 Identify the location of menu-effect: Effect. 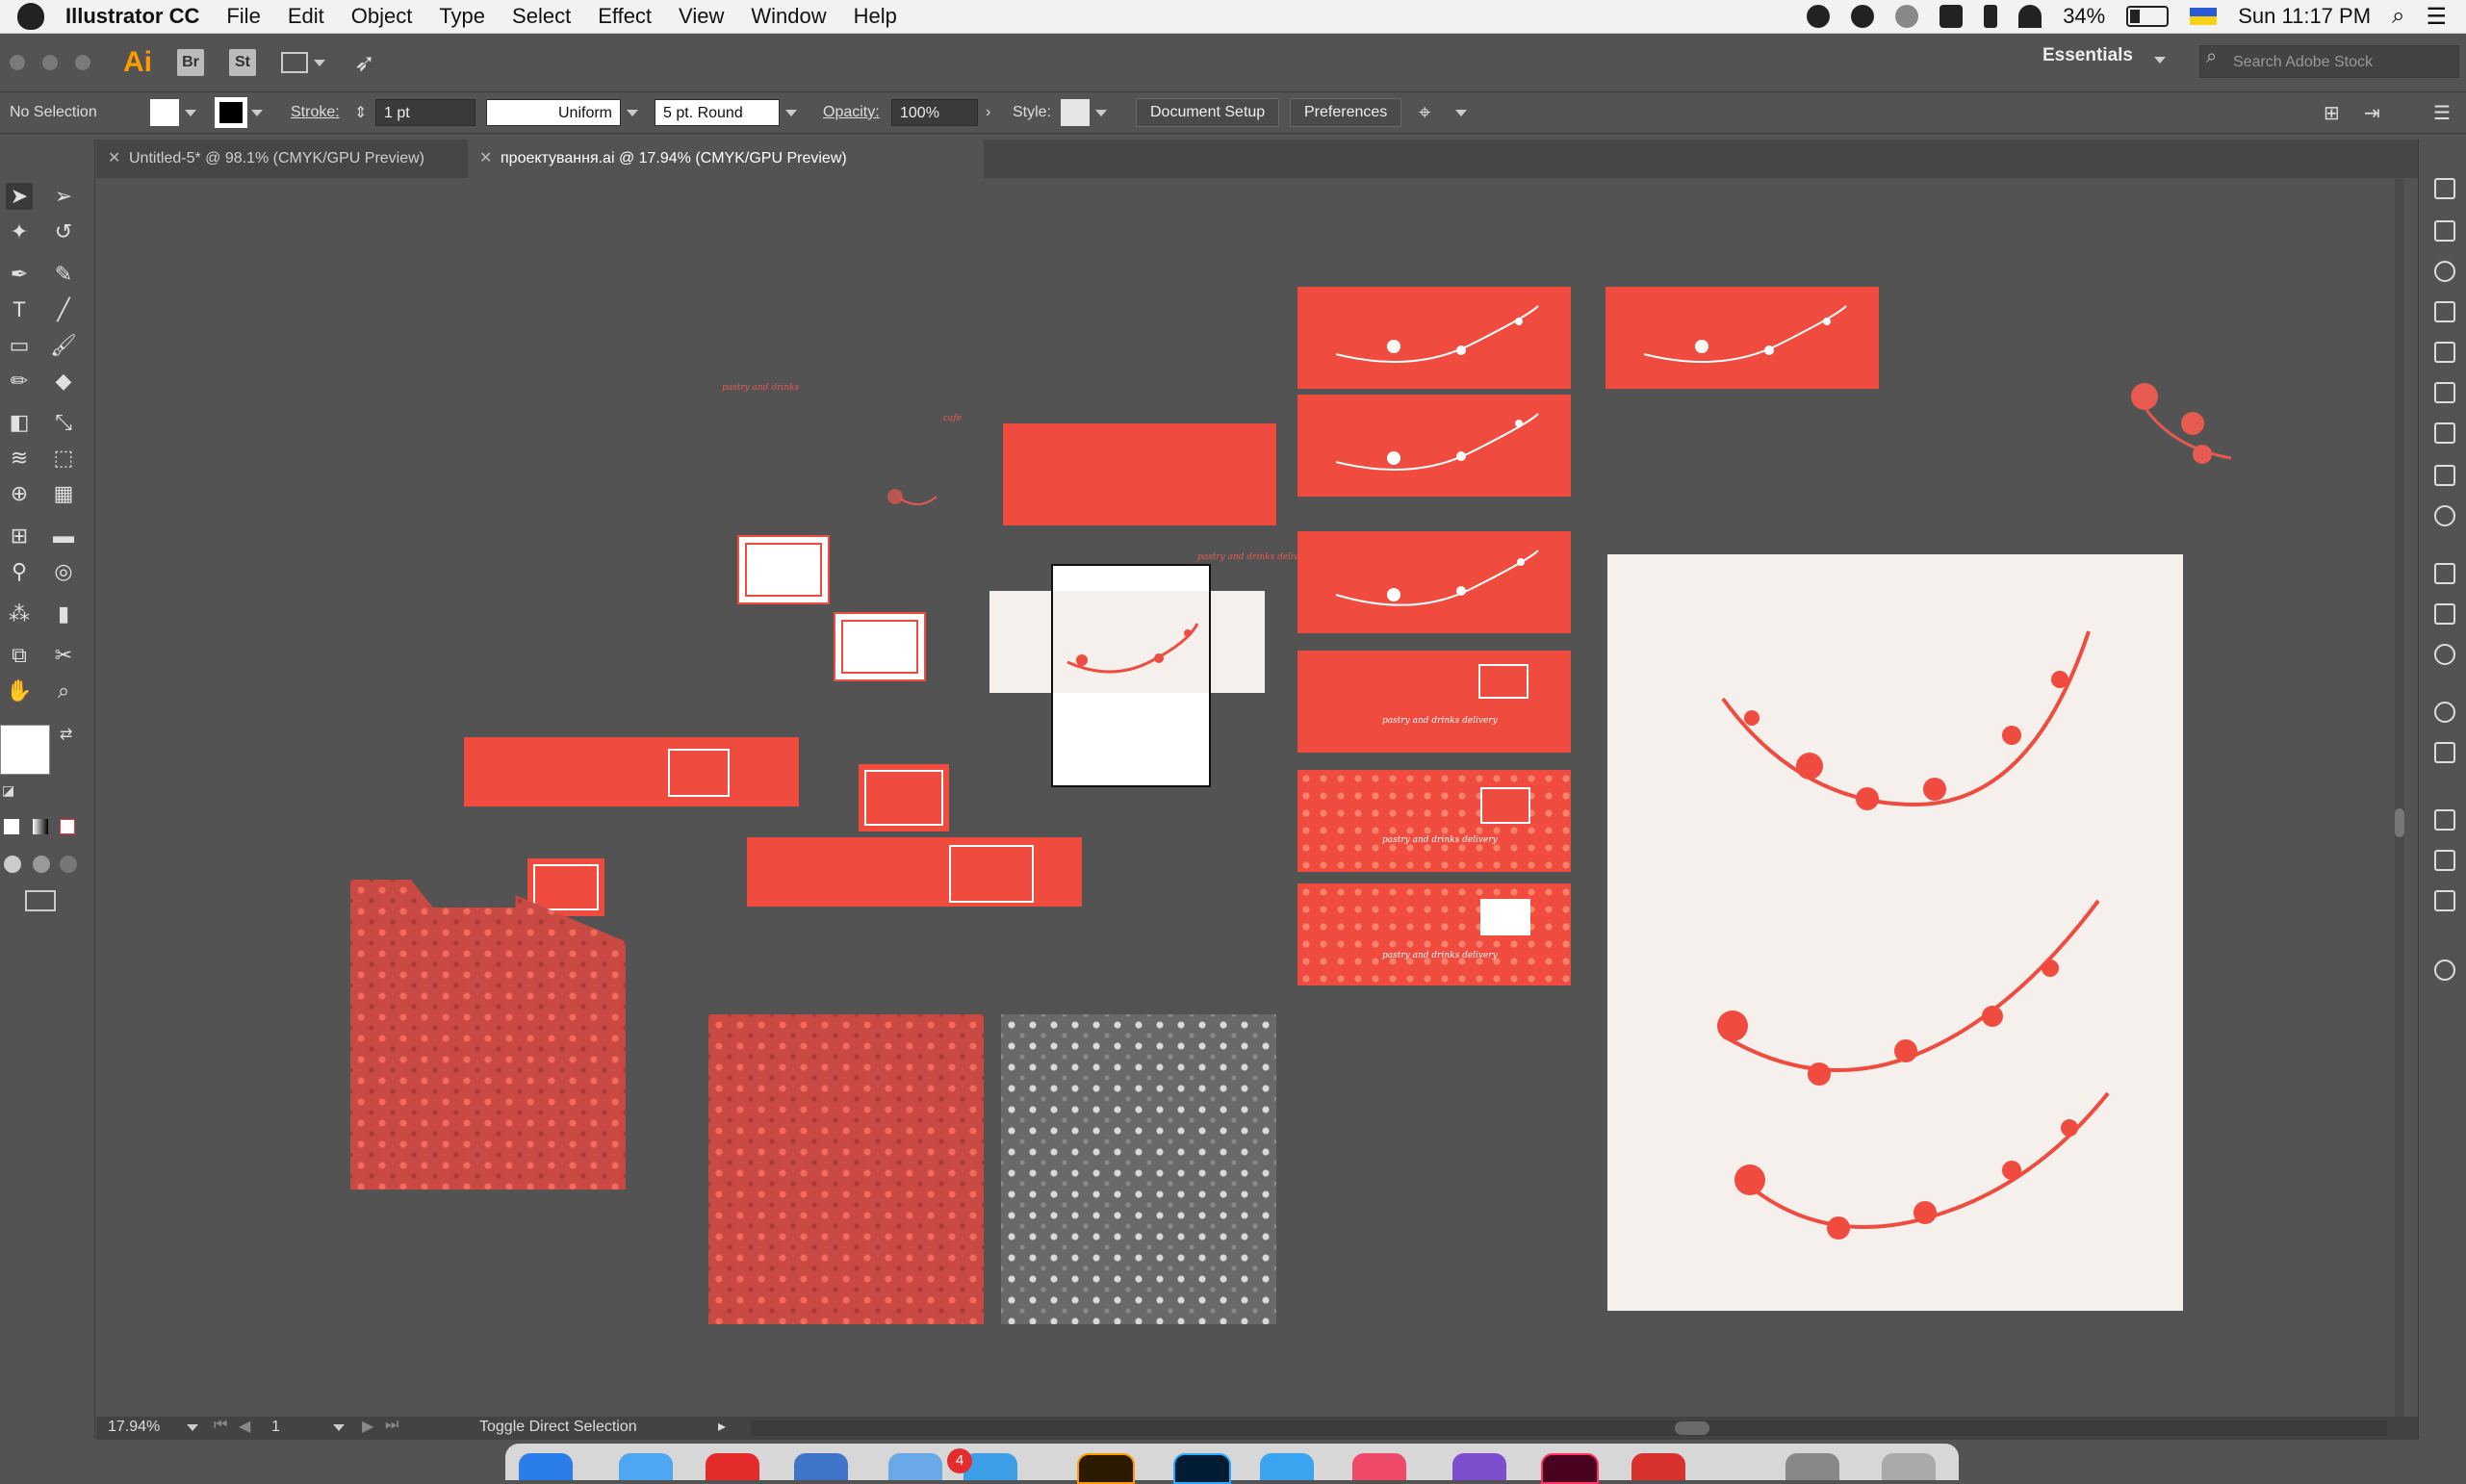
(625, 17).